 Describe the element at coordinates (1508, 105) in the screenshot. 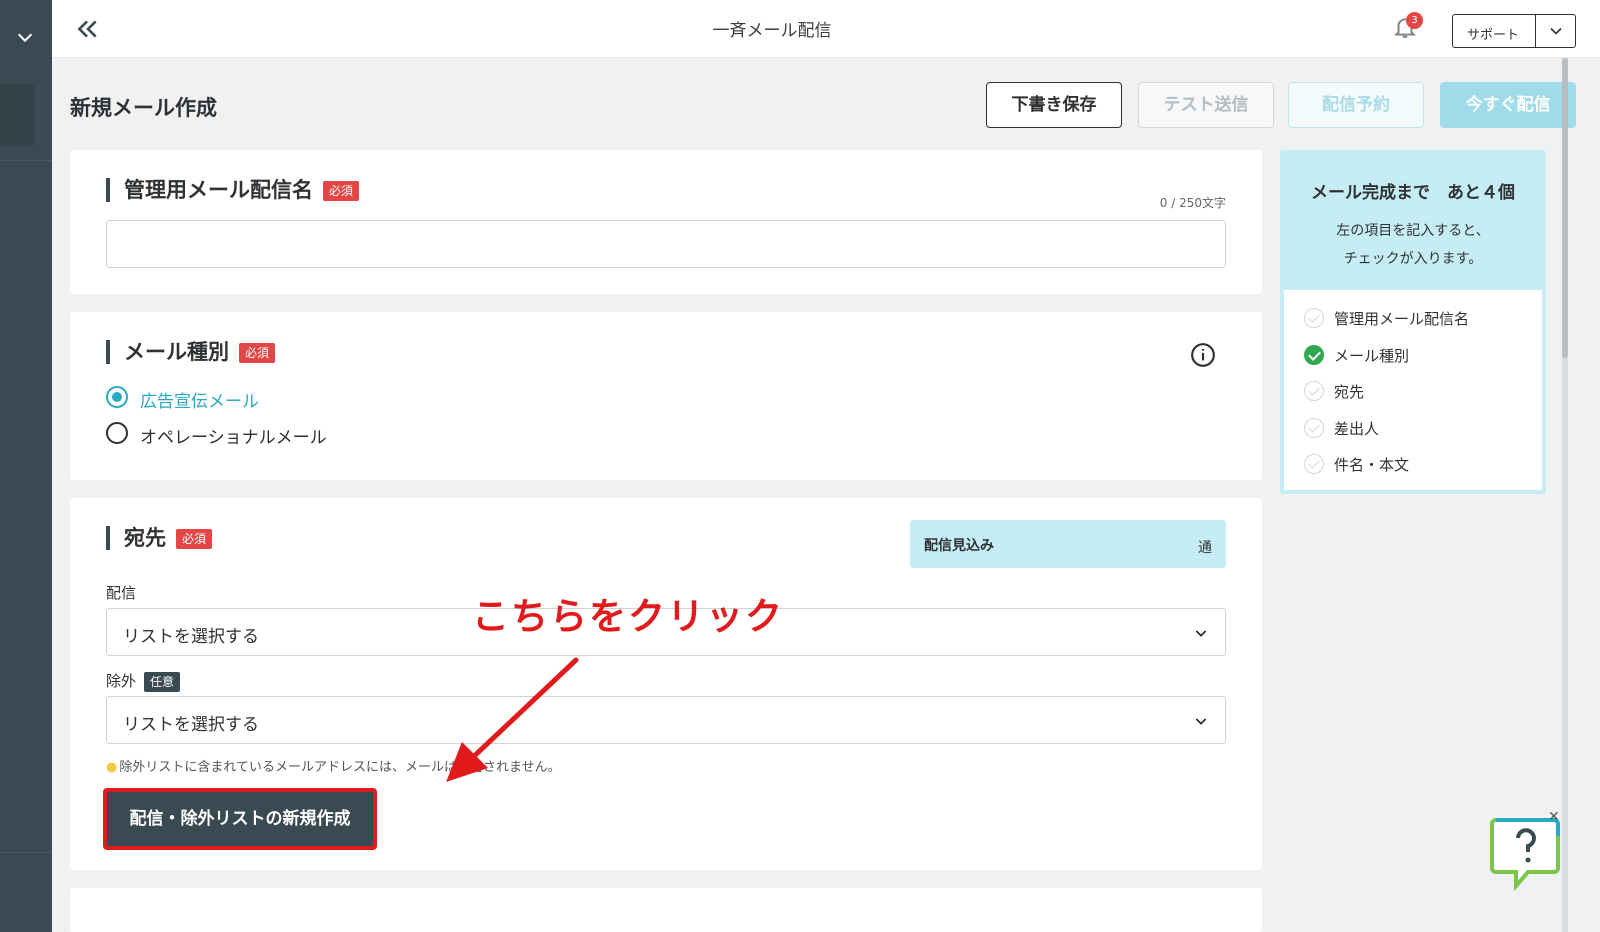

I see `send-now-button: 今すぐ配信` at that location.